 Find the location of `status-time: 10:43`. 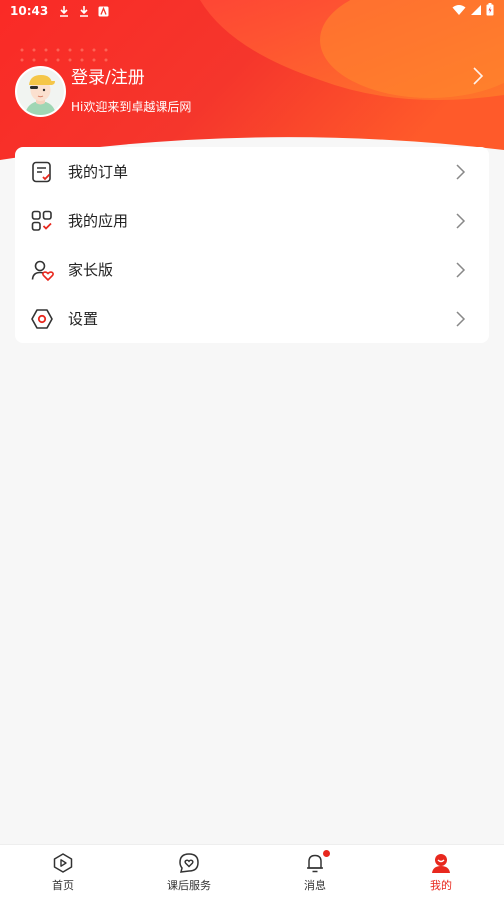

status-time: 10:43 is located at coordinates (29, 11).